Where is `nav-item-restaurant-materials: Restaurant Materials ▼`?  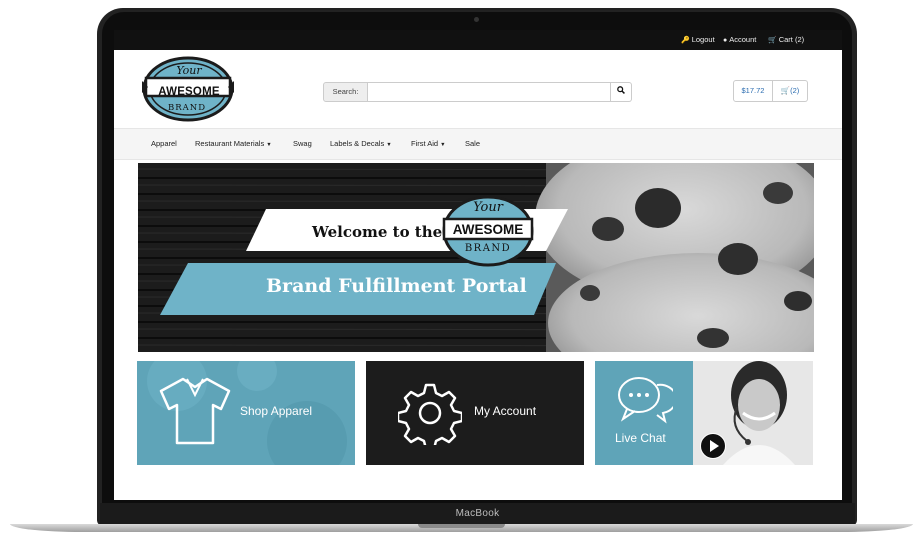
nav-item-restaurant-materials: Restaurant Materials ▼ is located at coordinates (233, 143).